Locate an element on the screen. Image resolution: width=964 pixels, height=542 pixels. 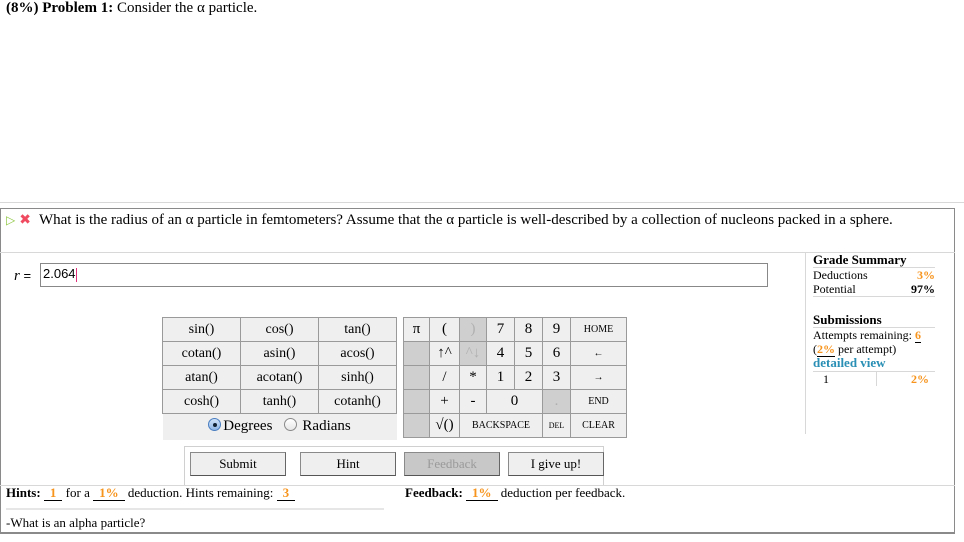
hints-separator is located at coordinates (195, 509).